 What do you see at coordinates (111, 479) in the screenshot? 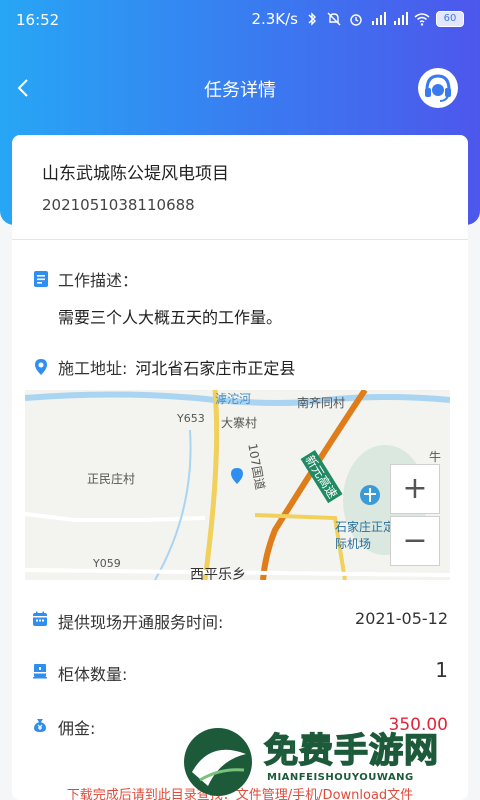
I see `map-label-zhengmin: 正民庄村` at bounding box center [111, 479].